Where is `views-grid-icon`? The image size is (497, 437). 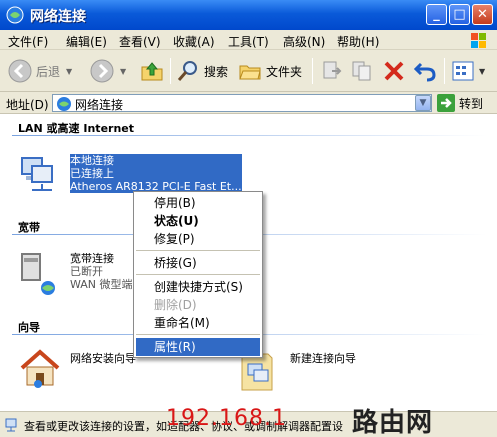 views-grid-icon is located at coordinates (463, 71).